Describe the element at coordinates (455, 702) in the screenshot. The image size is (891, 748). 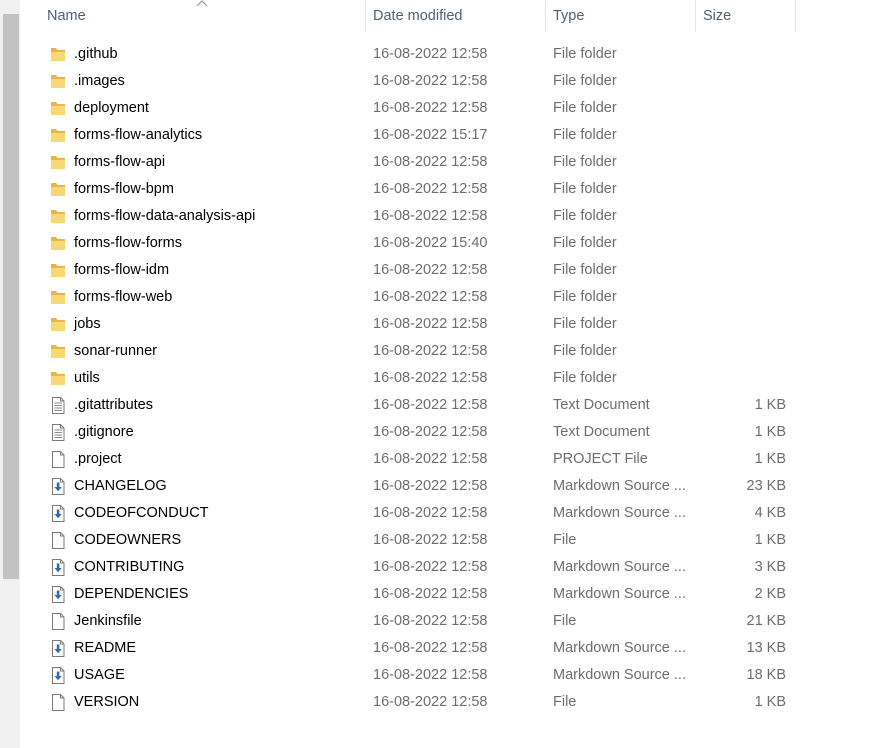
I see `file-row: VERSION 16-08-2022 12:58 File 1 KB` at that location.